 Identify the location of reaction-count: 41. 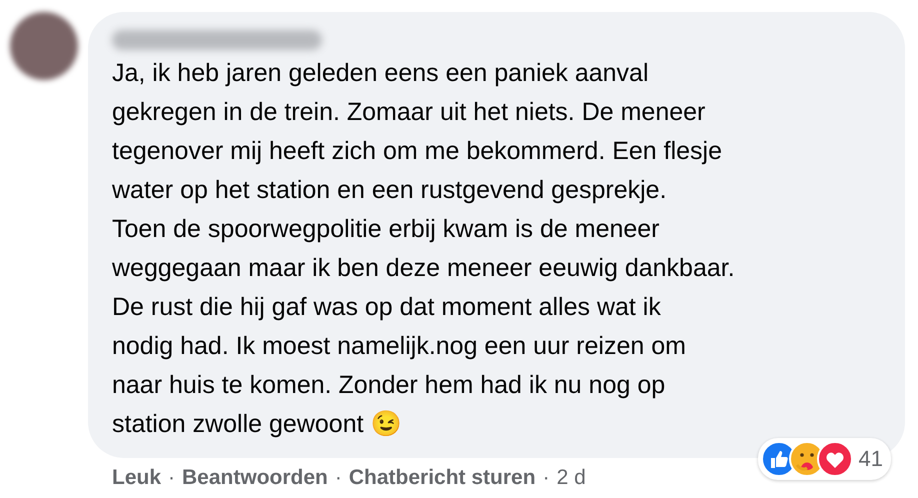
(870, 459).